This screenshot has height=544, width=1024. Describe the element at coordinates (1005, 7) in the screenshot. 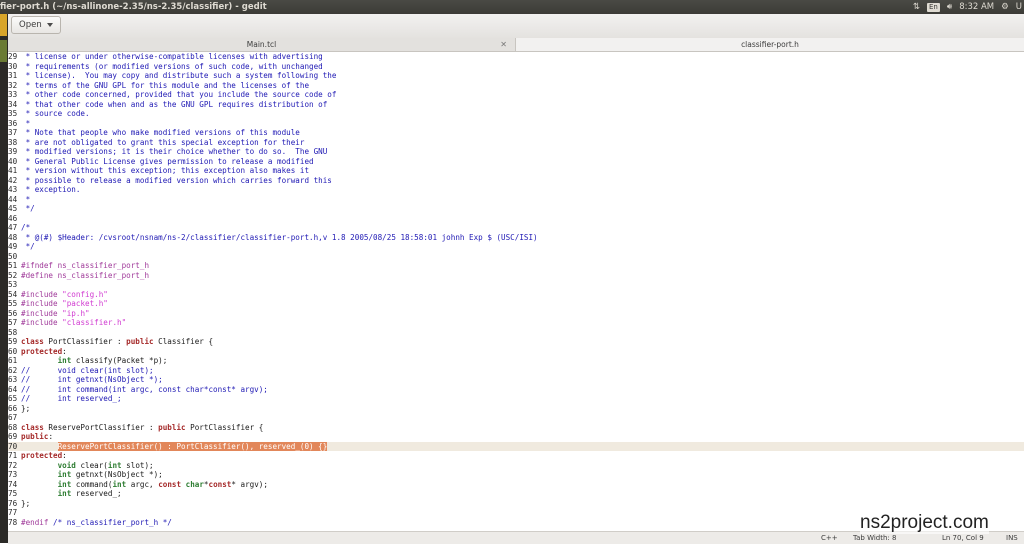

I see `settings-gear-icon: ⚙` at that location.